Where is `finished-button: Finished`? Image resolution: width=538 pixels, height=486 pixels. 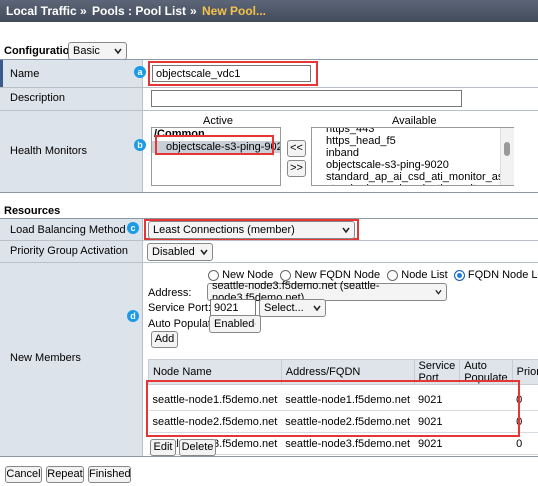 finished-button: Finished is located at coordinates (109, 474).